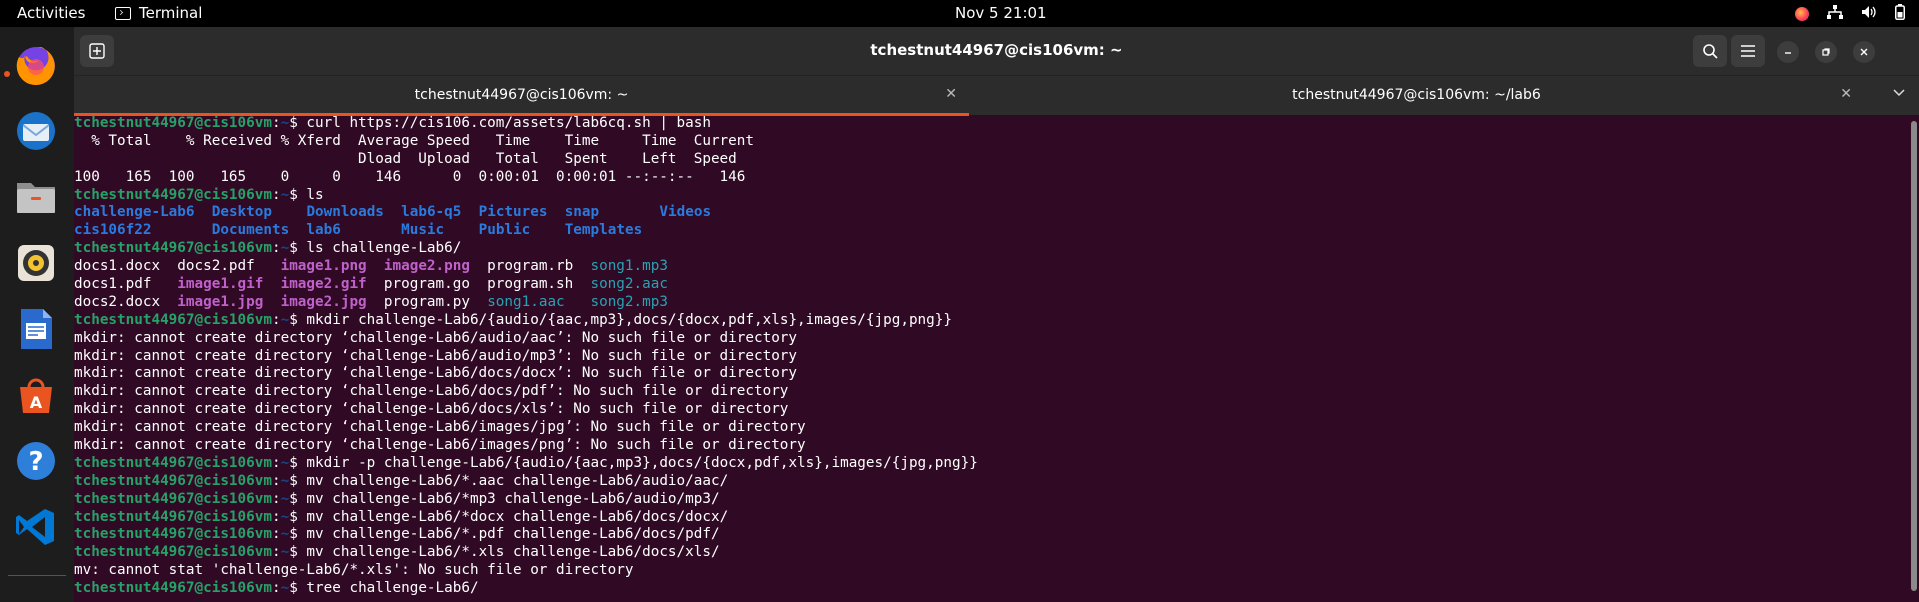  I want to click on directory-entry: Desktop, so click(241, 212).